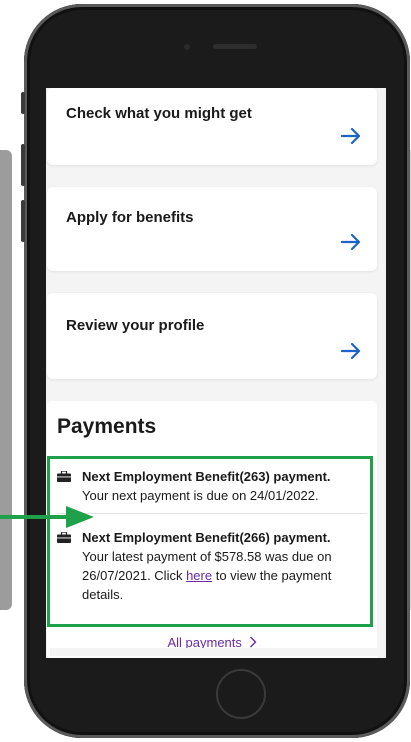  What do you see at coordinates (107, 426) in the screenshot?
I see `payments-title: Payments` at bounding box center [107, 426].